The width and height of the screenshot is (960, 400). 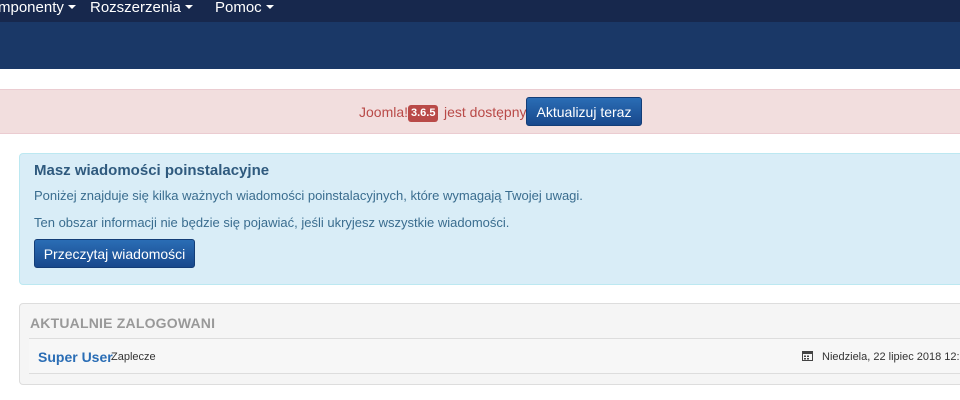 I want to click on header-band, so click(x=480, y=45).